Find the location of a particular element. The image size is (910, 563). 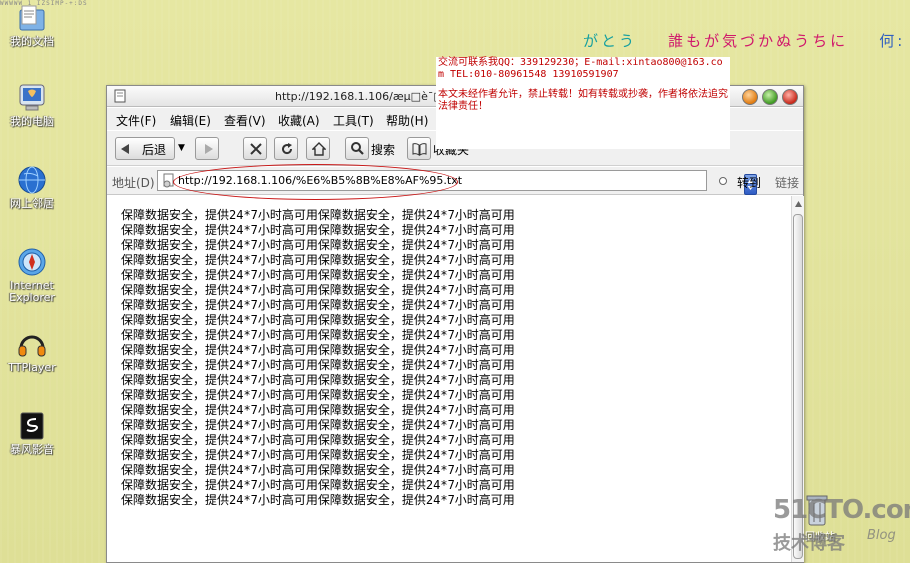

favorites-button is located at coordinates (419, 148).